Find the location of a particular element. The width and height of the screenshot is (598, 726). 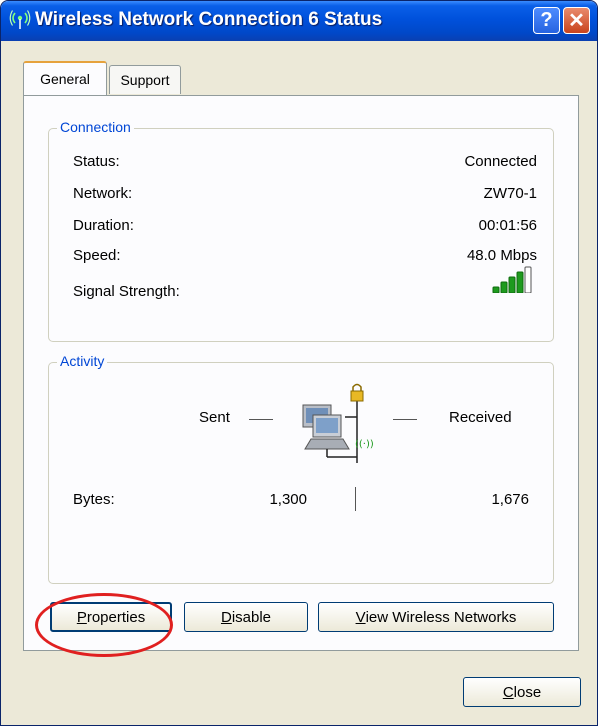

close-icon: ✕ is located at coordinates (576, 21).